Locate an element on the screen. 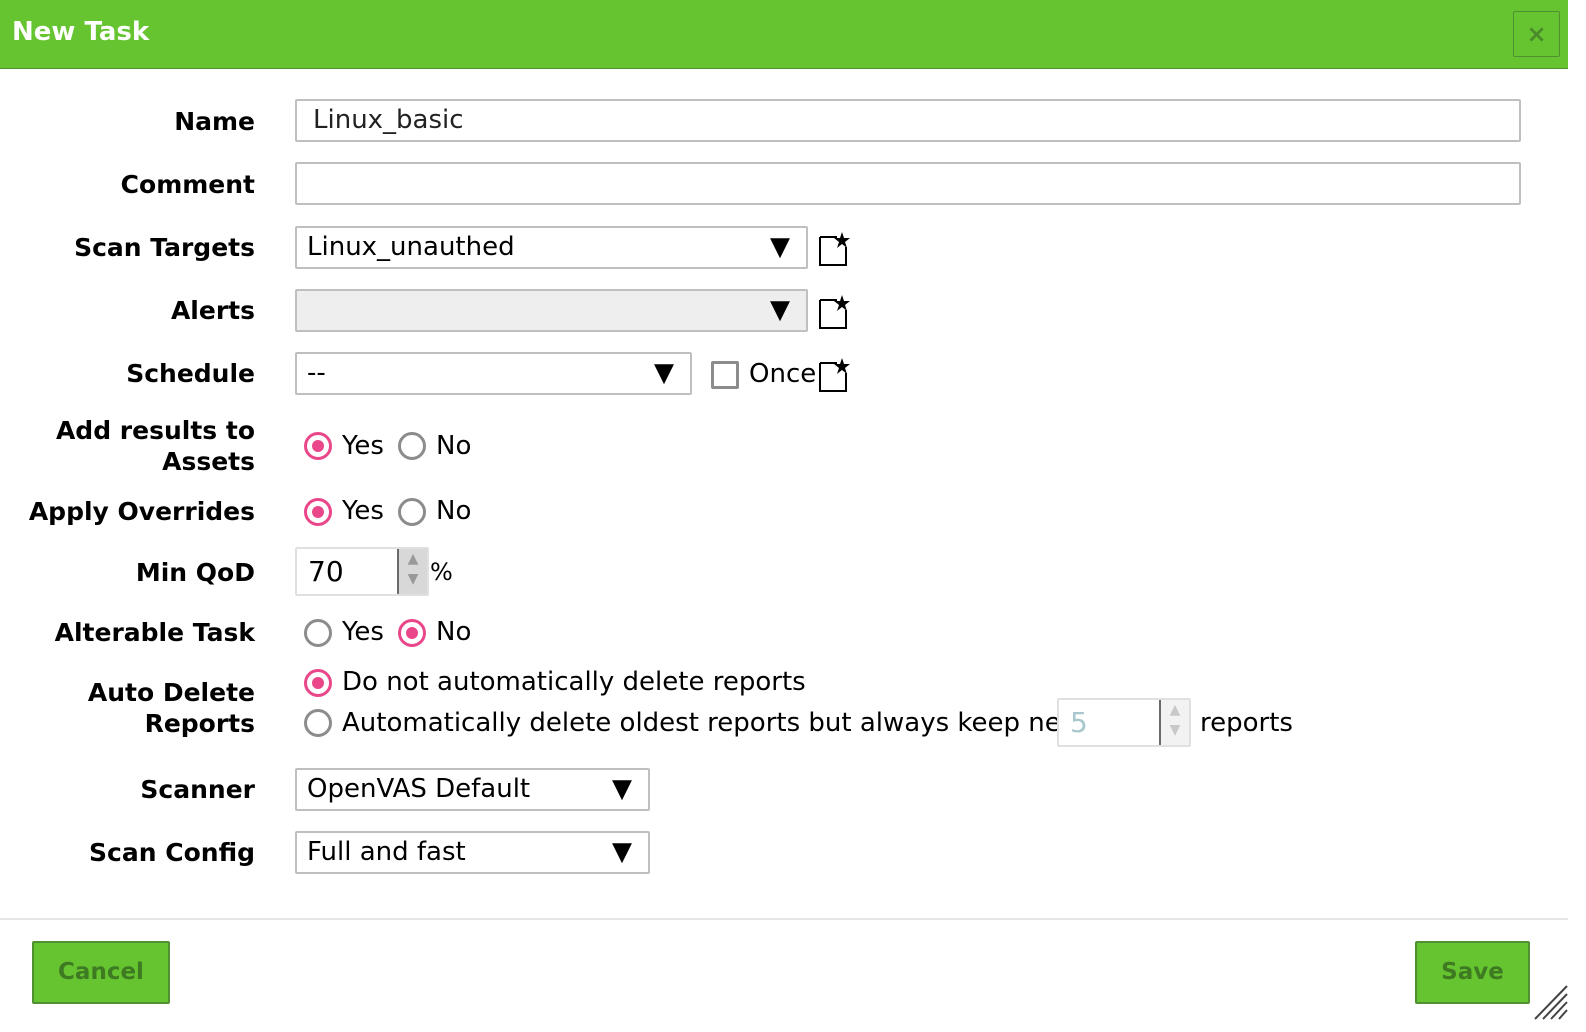  min-qod-value: 70 is located at coordinates (326, 571).